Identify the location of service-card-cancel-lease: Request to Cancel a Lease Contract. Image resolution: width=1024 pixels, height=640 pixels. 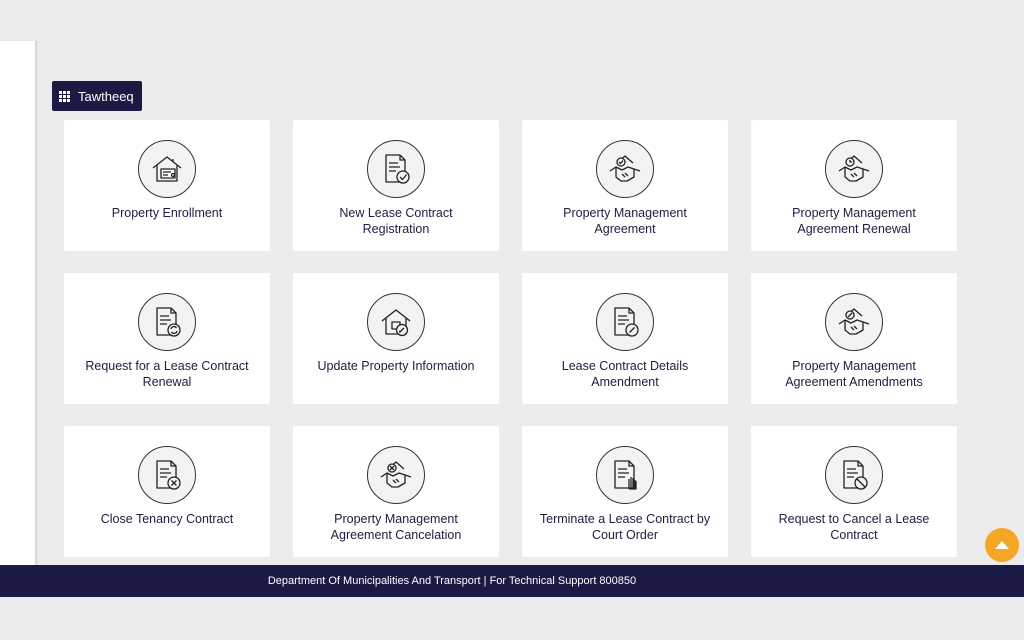
(854, 491).